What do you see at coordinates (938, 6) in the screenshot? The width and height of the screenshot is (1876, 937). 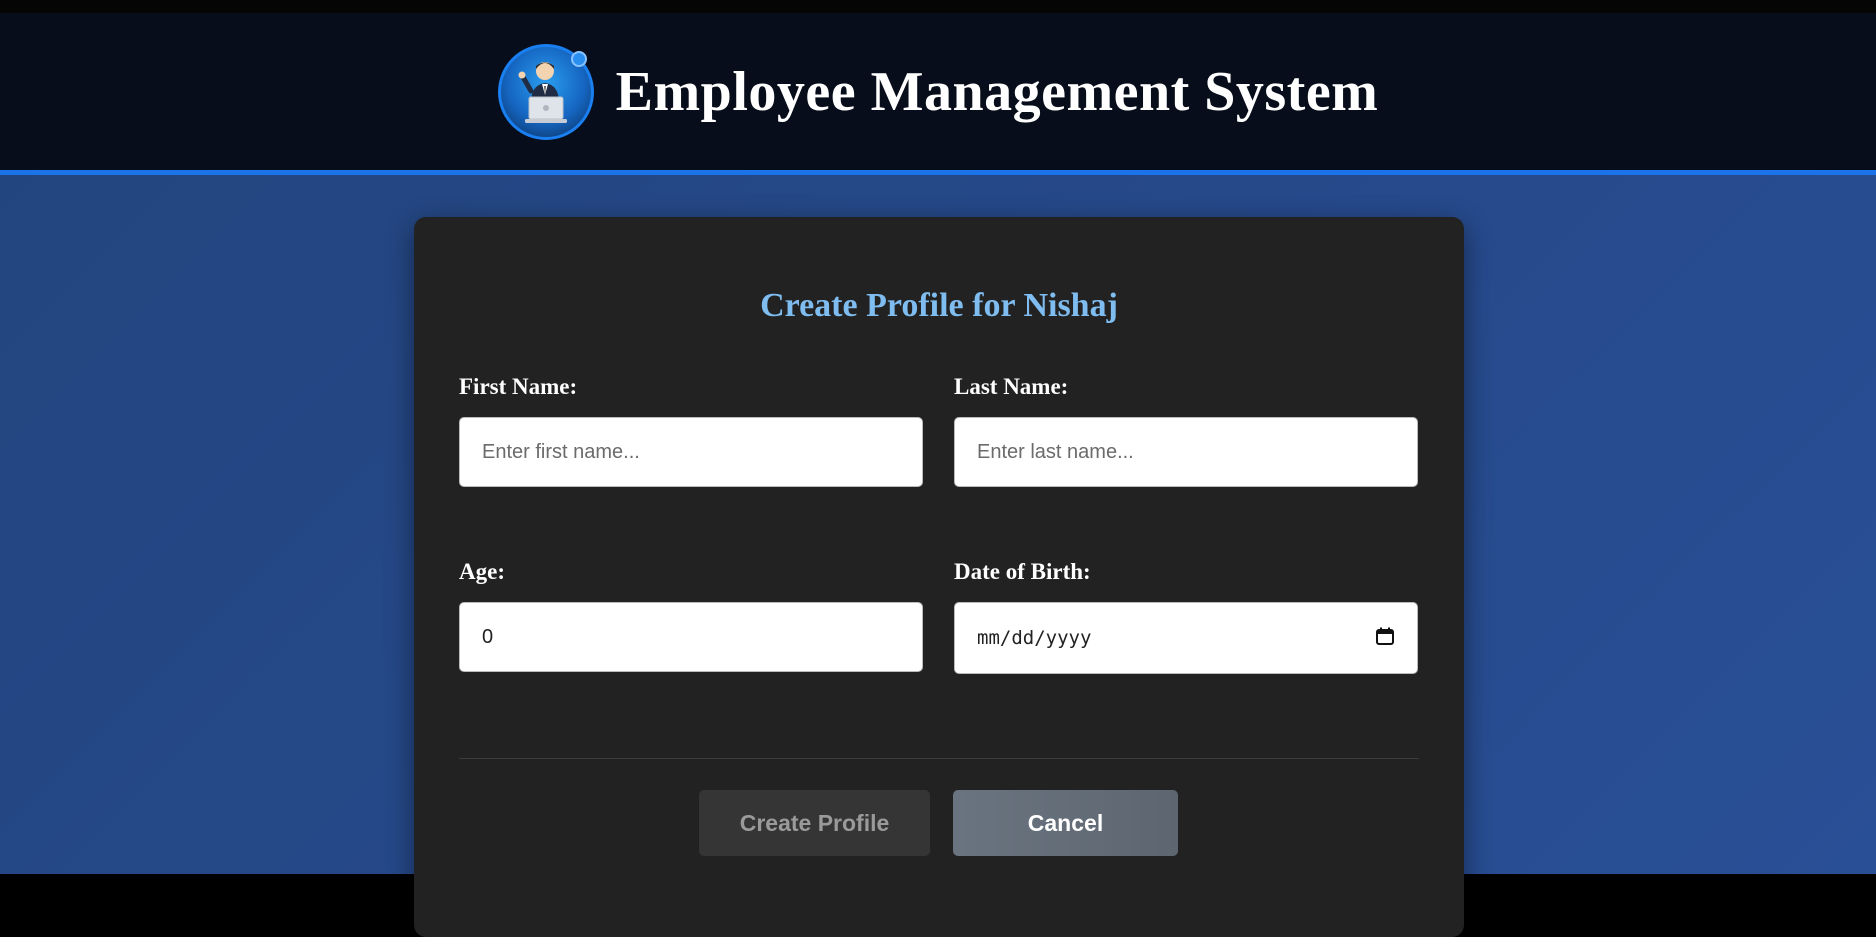 I see `top-strip` at bounding box center [938, 6].